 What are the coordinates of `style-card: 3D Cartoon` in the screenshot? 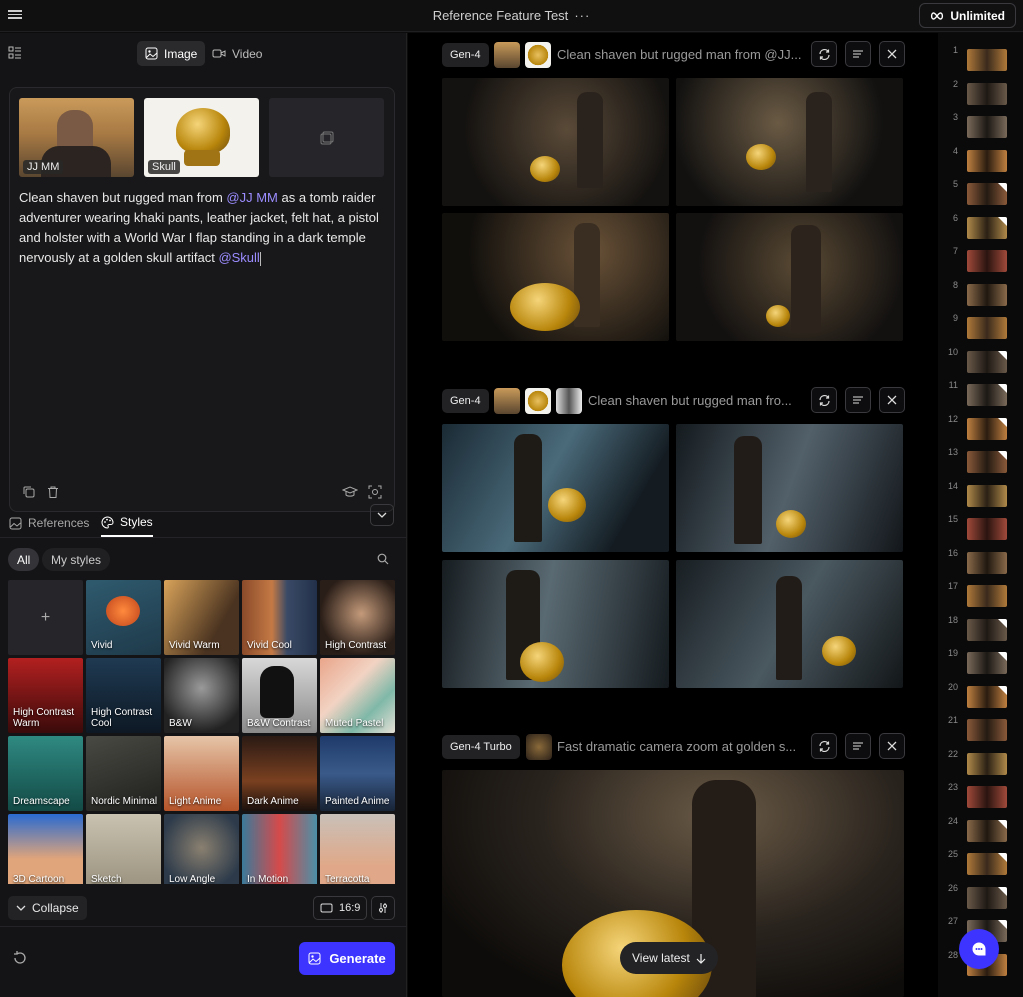 It's located at (45, 849).